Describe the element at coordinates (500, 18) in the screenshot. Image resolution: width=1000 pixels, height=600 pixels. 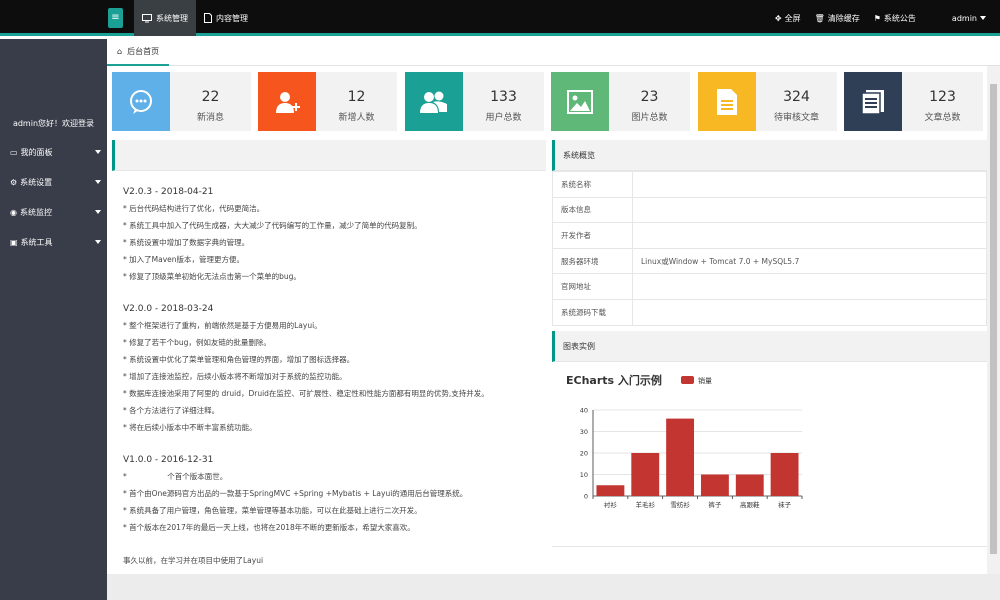
I see `top-header: ≡ 系统管理 内容管理 ✥ 全屏 🗑 清除缓存 ⚑ 系统公告 admin` at that location.